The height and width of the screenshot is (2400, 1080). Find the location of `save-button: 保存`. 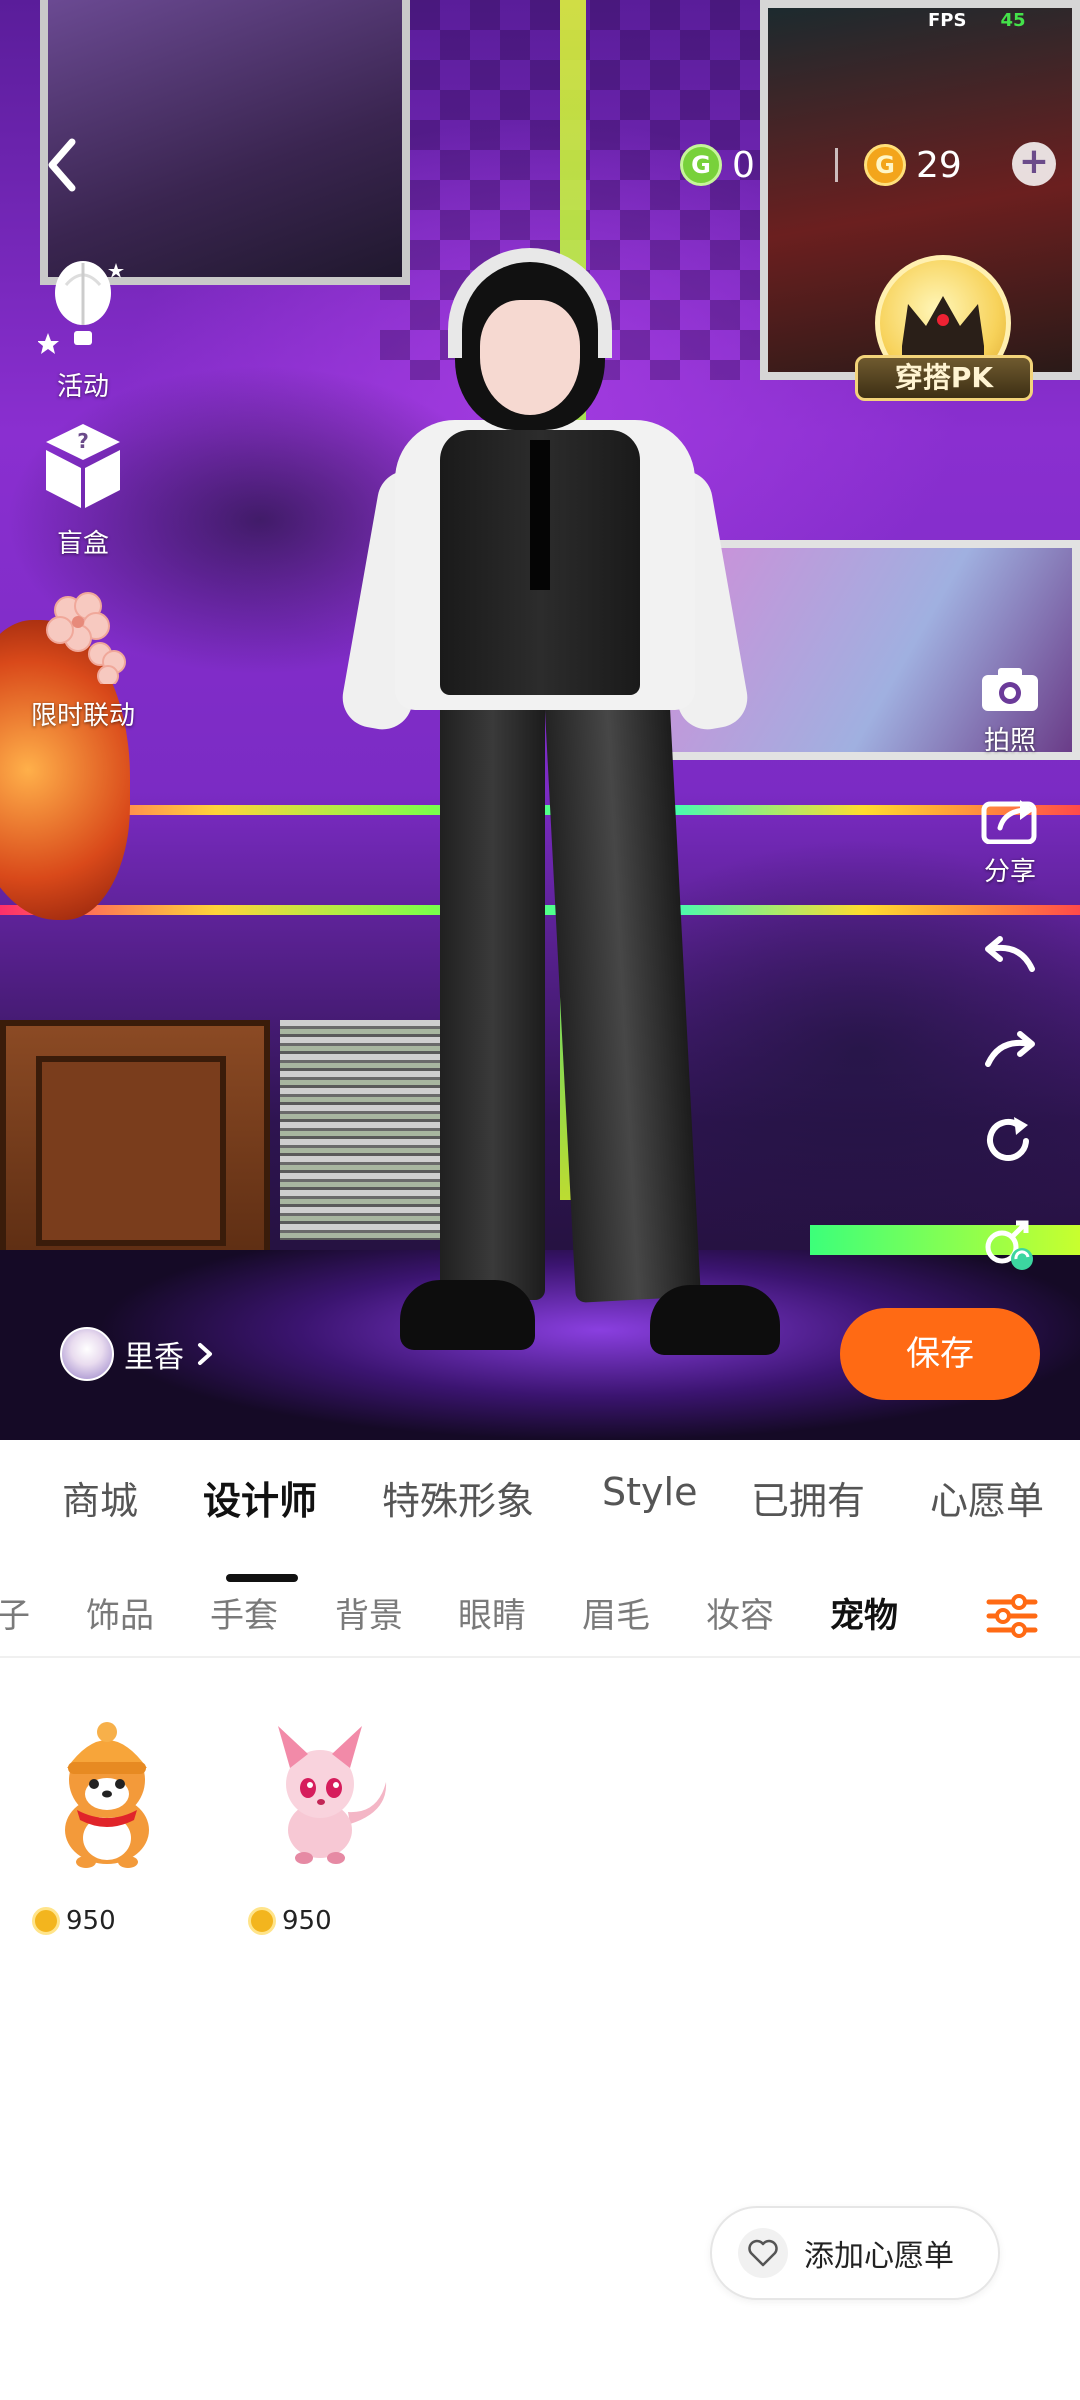

save-button: 保存 is located at coordinates (940, 1354).